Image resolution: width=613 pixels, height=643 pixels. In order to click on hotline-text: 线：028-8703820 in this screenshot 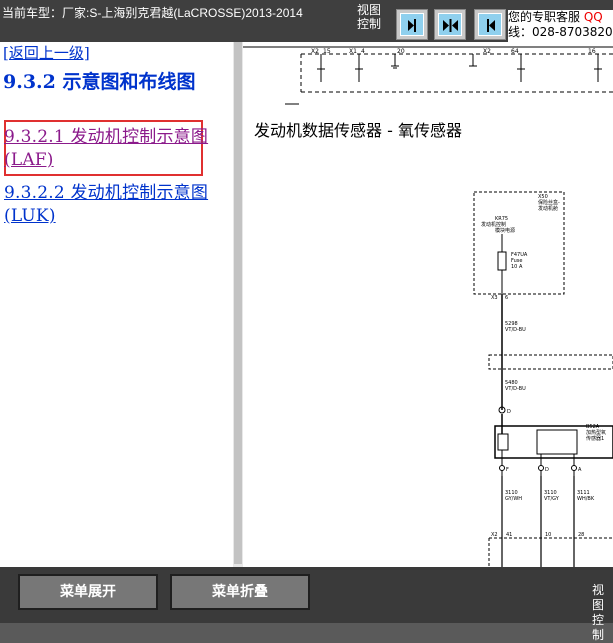, I will do `click(560, 32)`.